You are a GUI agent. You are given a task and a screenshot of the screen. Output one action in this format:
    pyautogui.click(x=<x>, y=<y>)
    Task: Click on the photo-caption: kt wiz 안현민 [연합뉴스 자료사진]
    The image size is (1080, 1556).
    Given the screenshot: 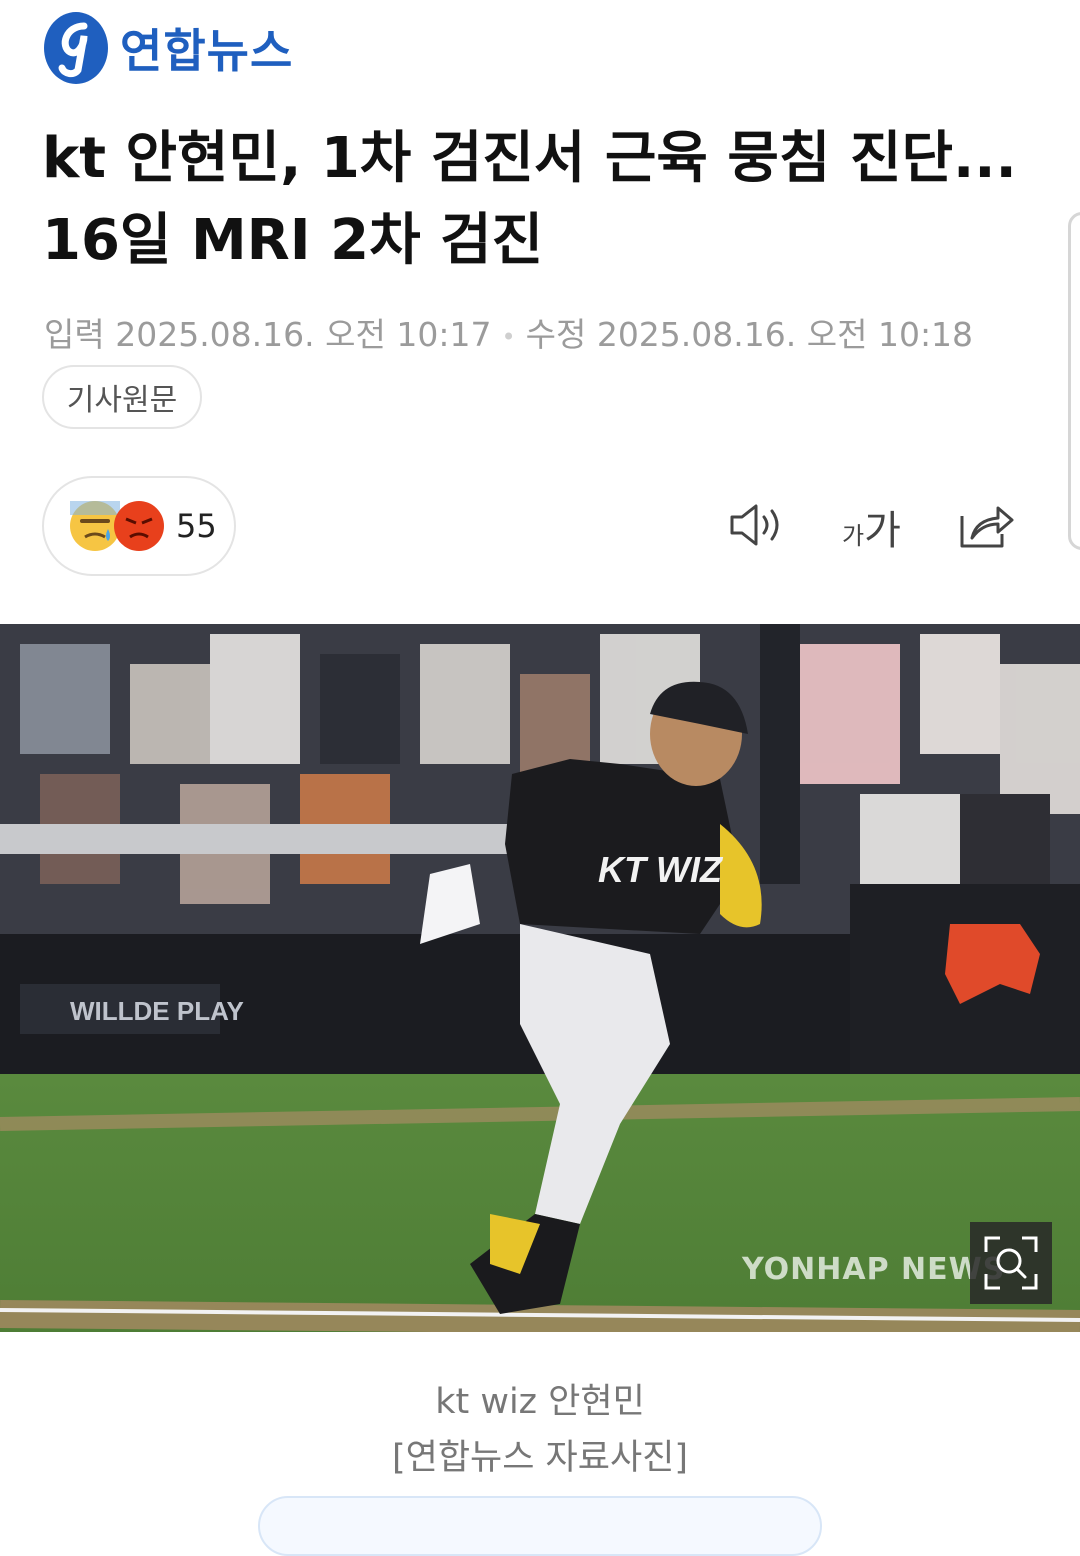 What is the action you would take?
    pyautogui.click(x=540, y=1430)
    